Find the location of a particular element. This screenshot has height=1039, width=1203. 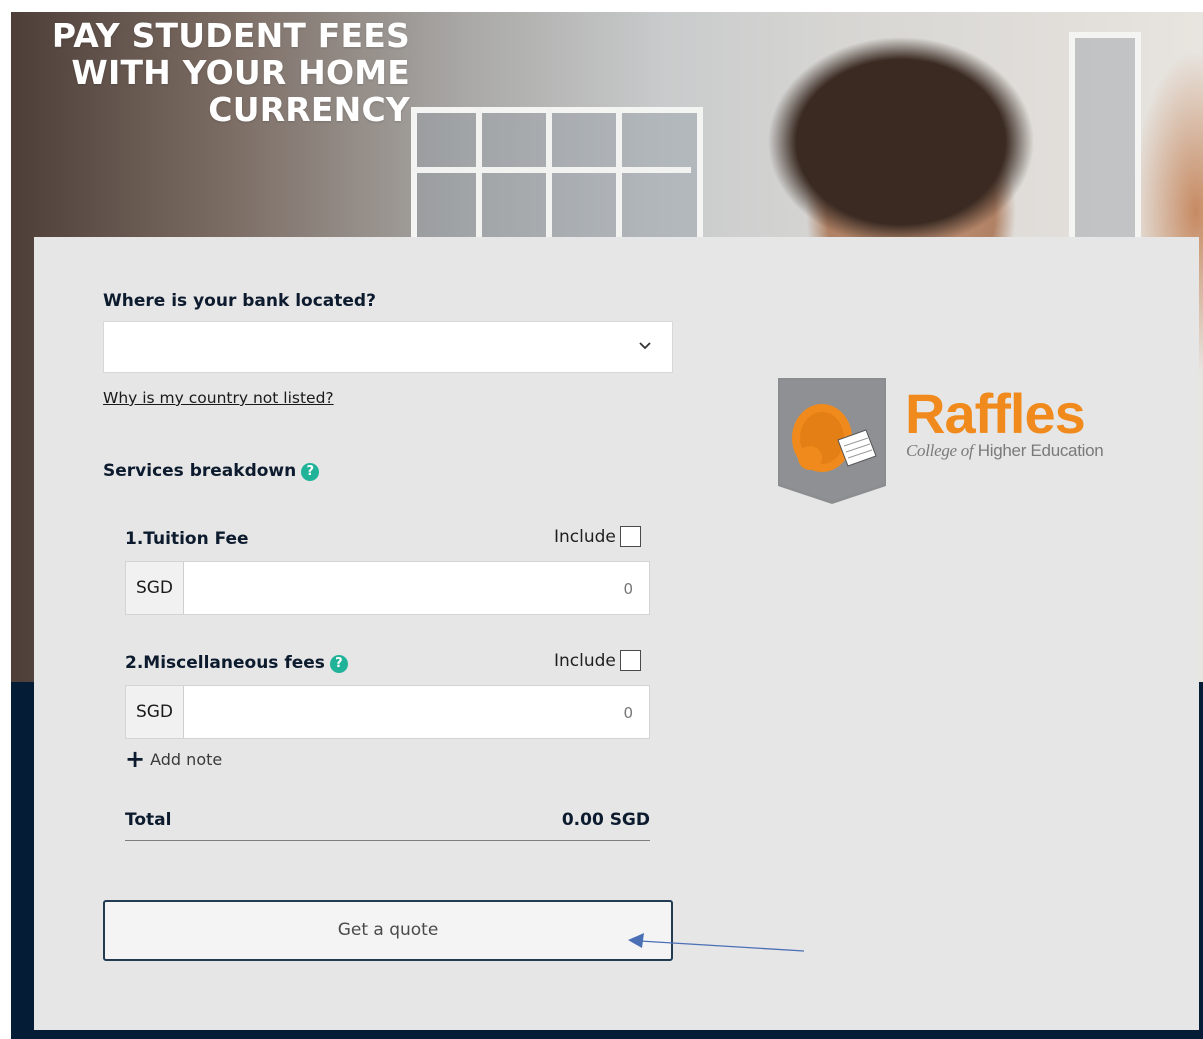

bank-location-label: Where is your bank located? is located at coordinates (239, 301).